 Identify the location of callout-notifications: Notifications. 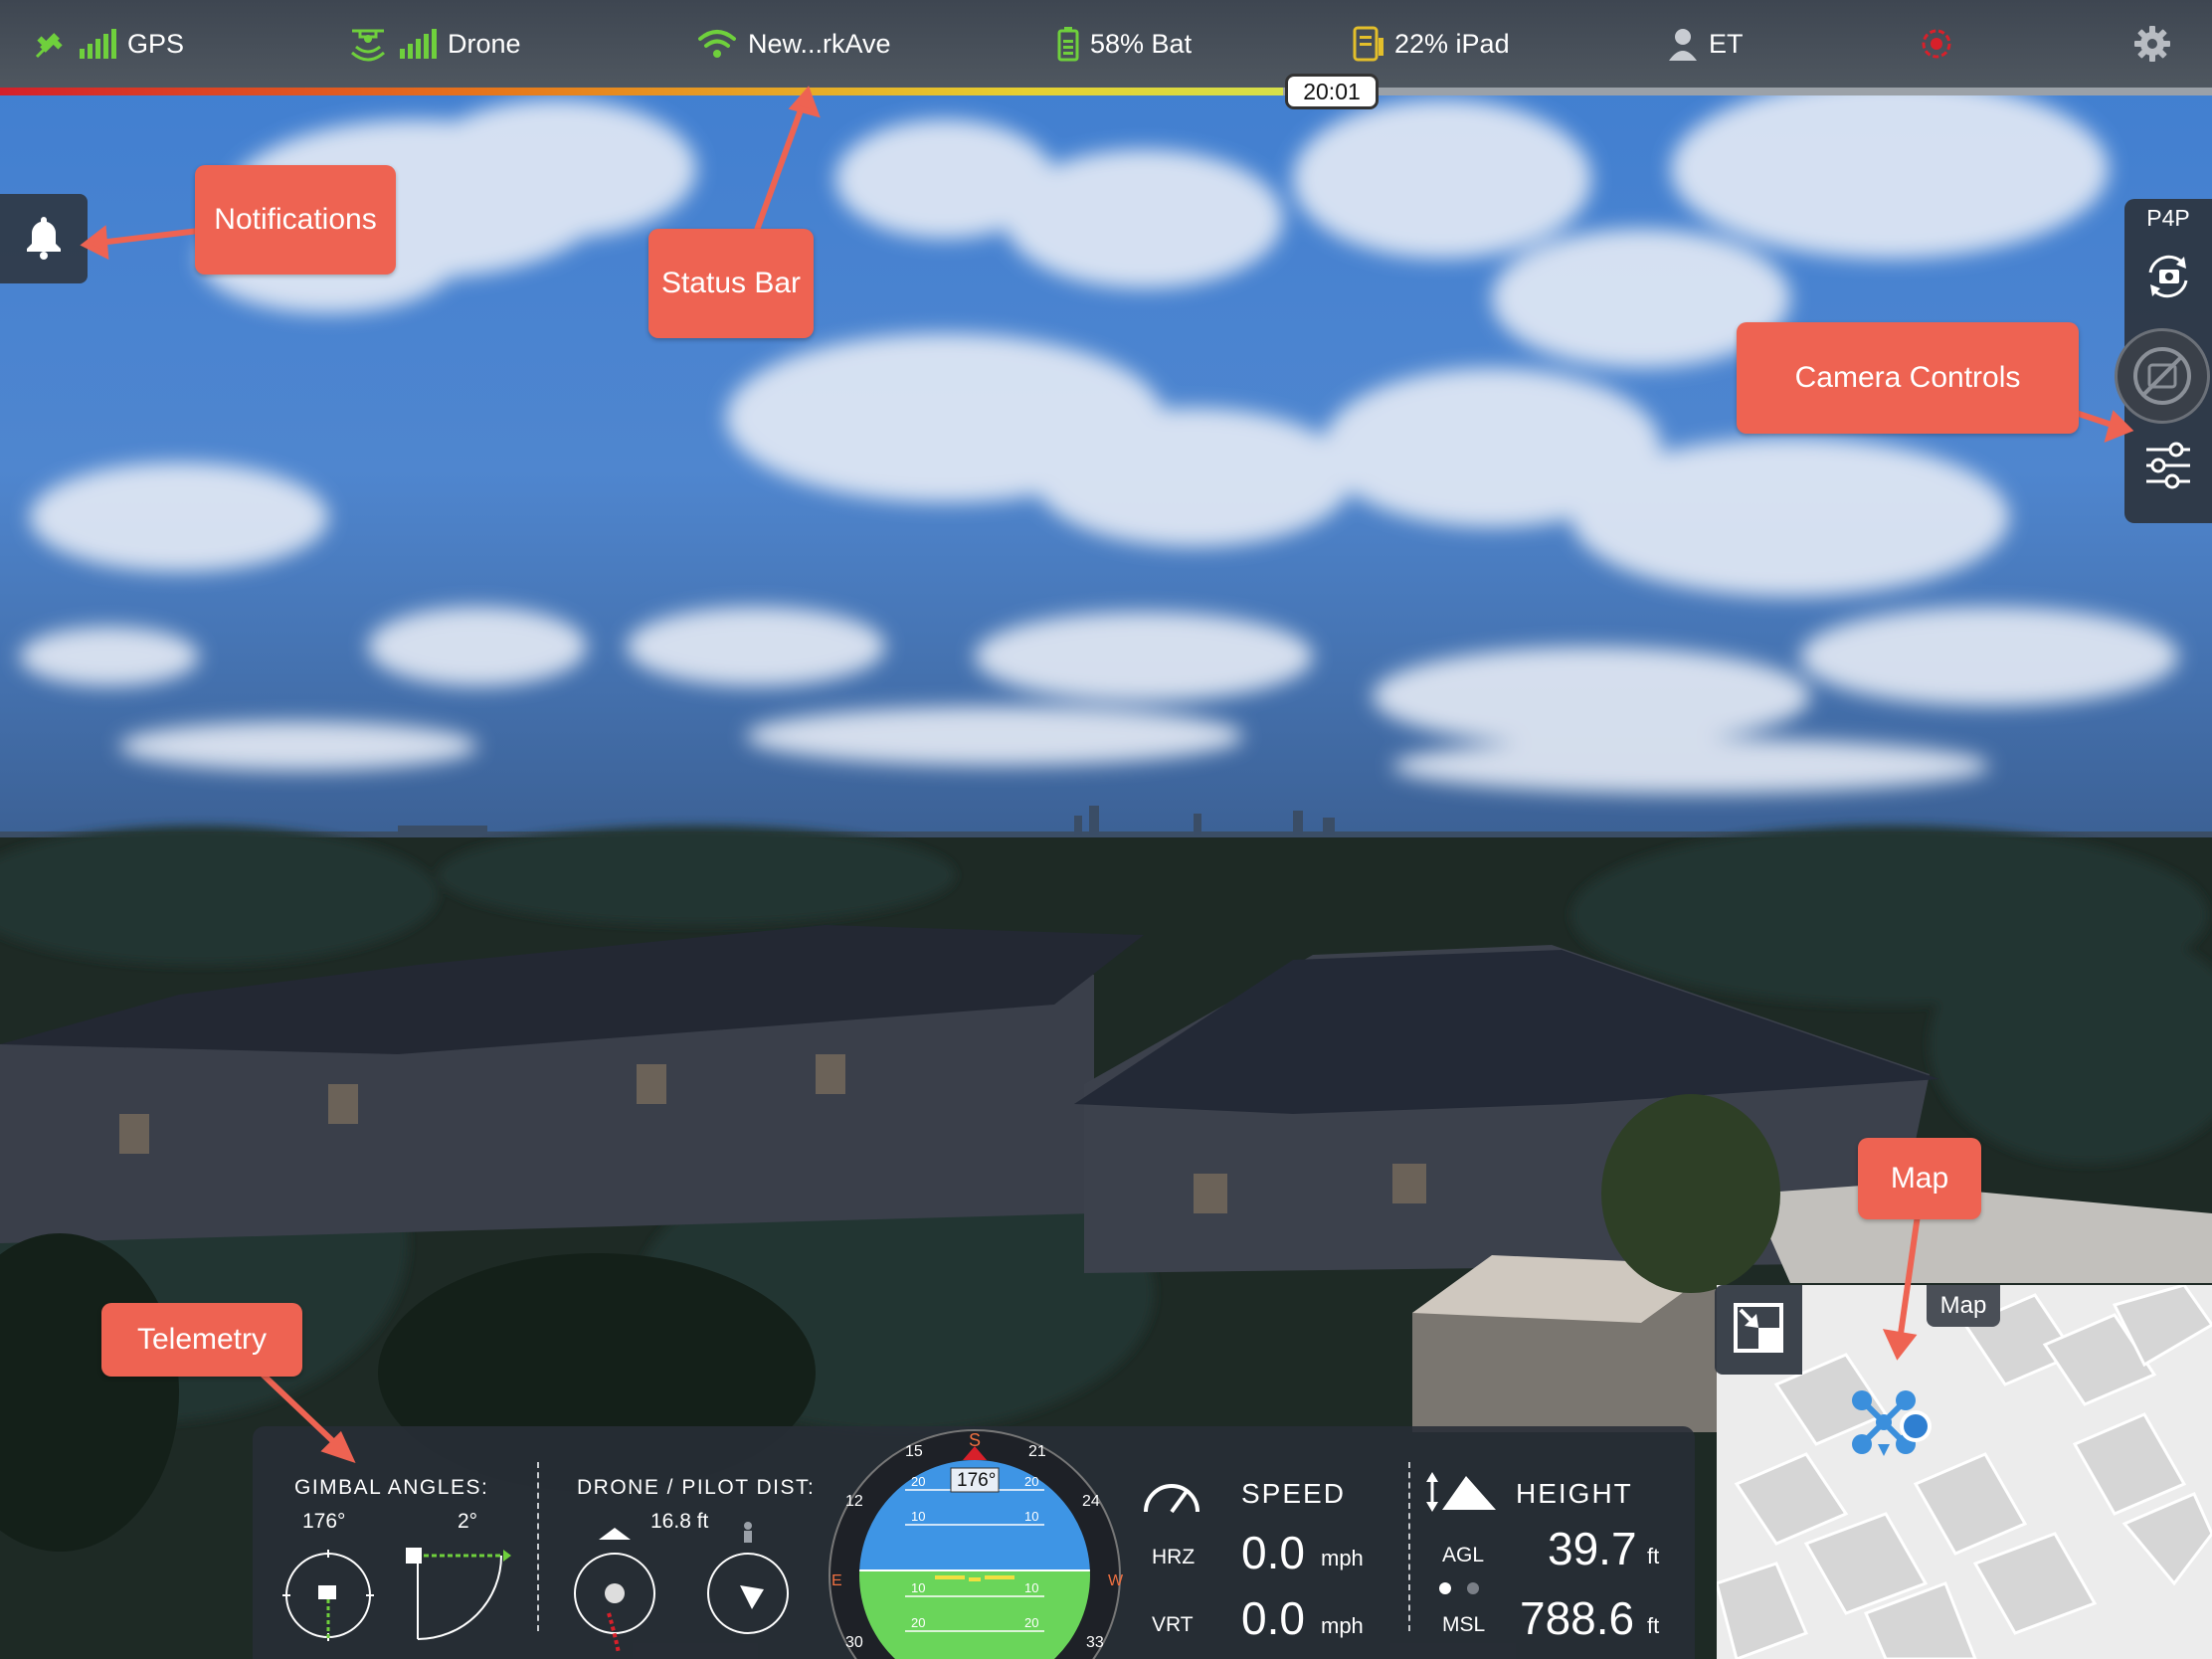
(295, 220).